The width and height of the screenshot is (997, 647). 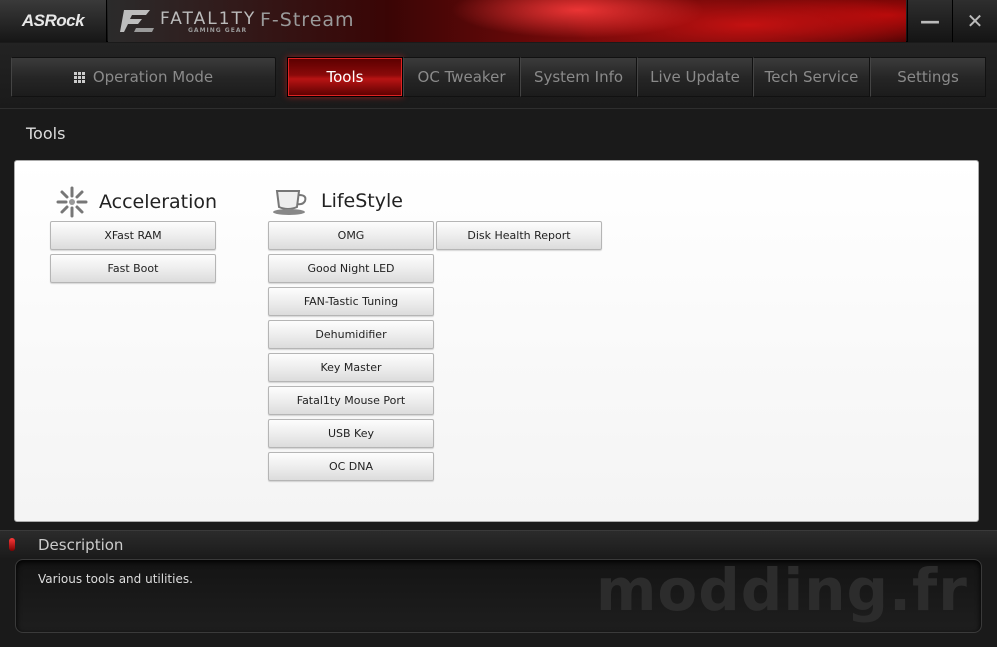 I want to click on description-header: Description, so click(x=498, y=544).